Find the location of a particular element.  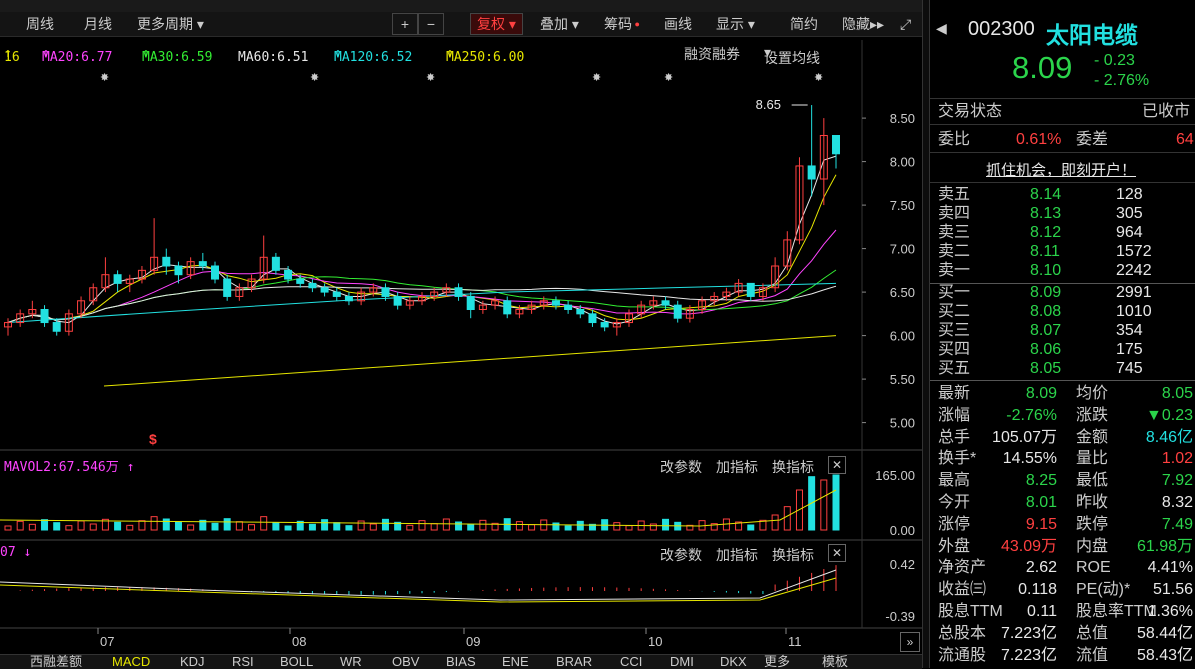

stat-label: 股息率TTM is located at coordinates (1116, 611).